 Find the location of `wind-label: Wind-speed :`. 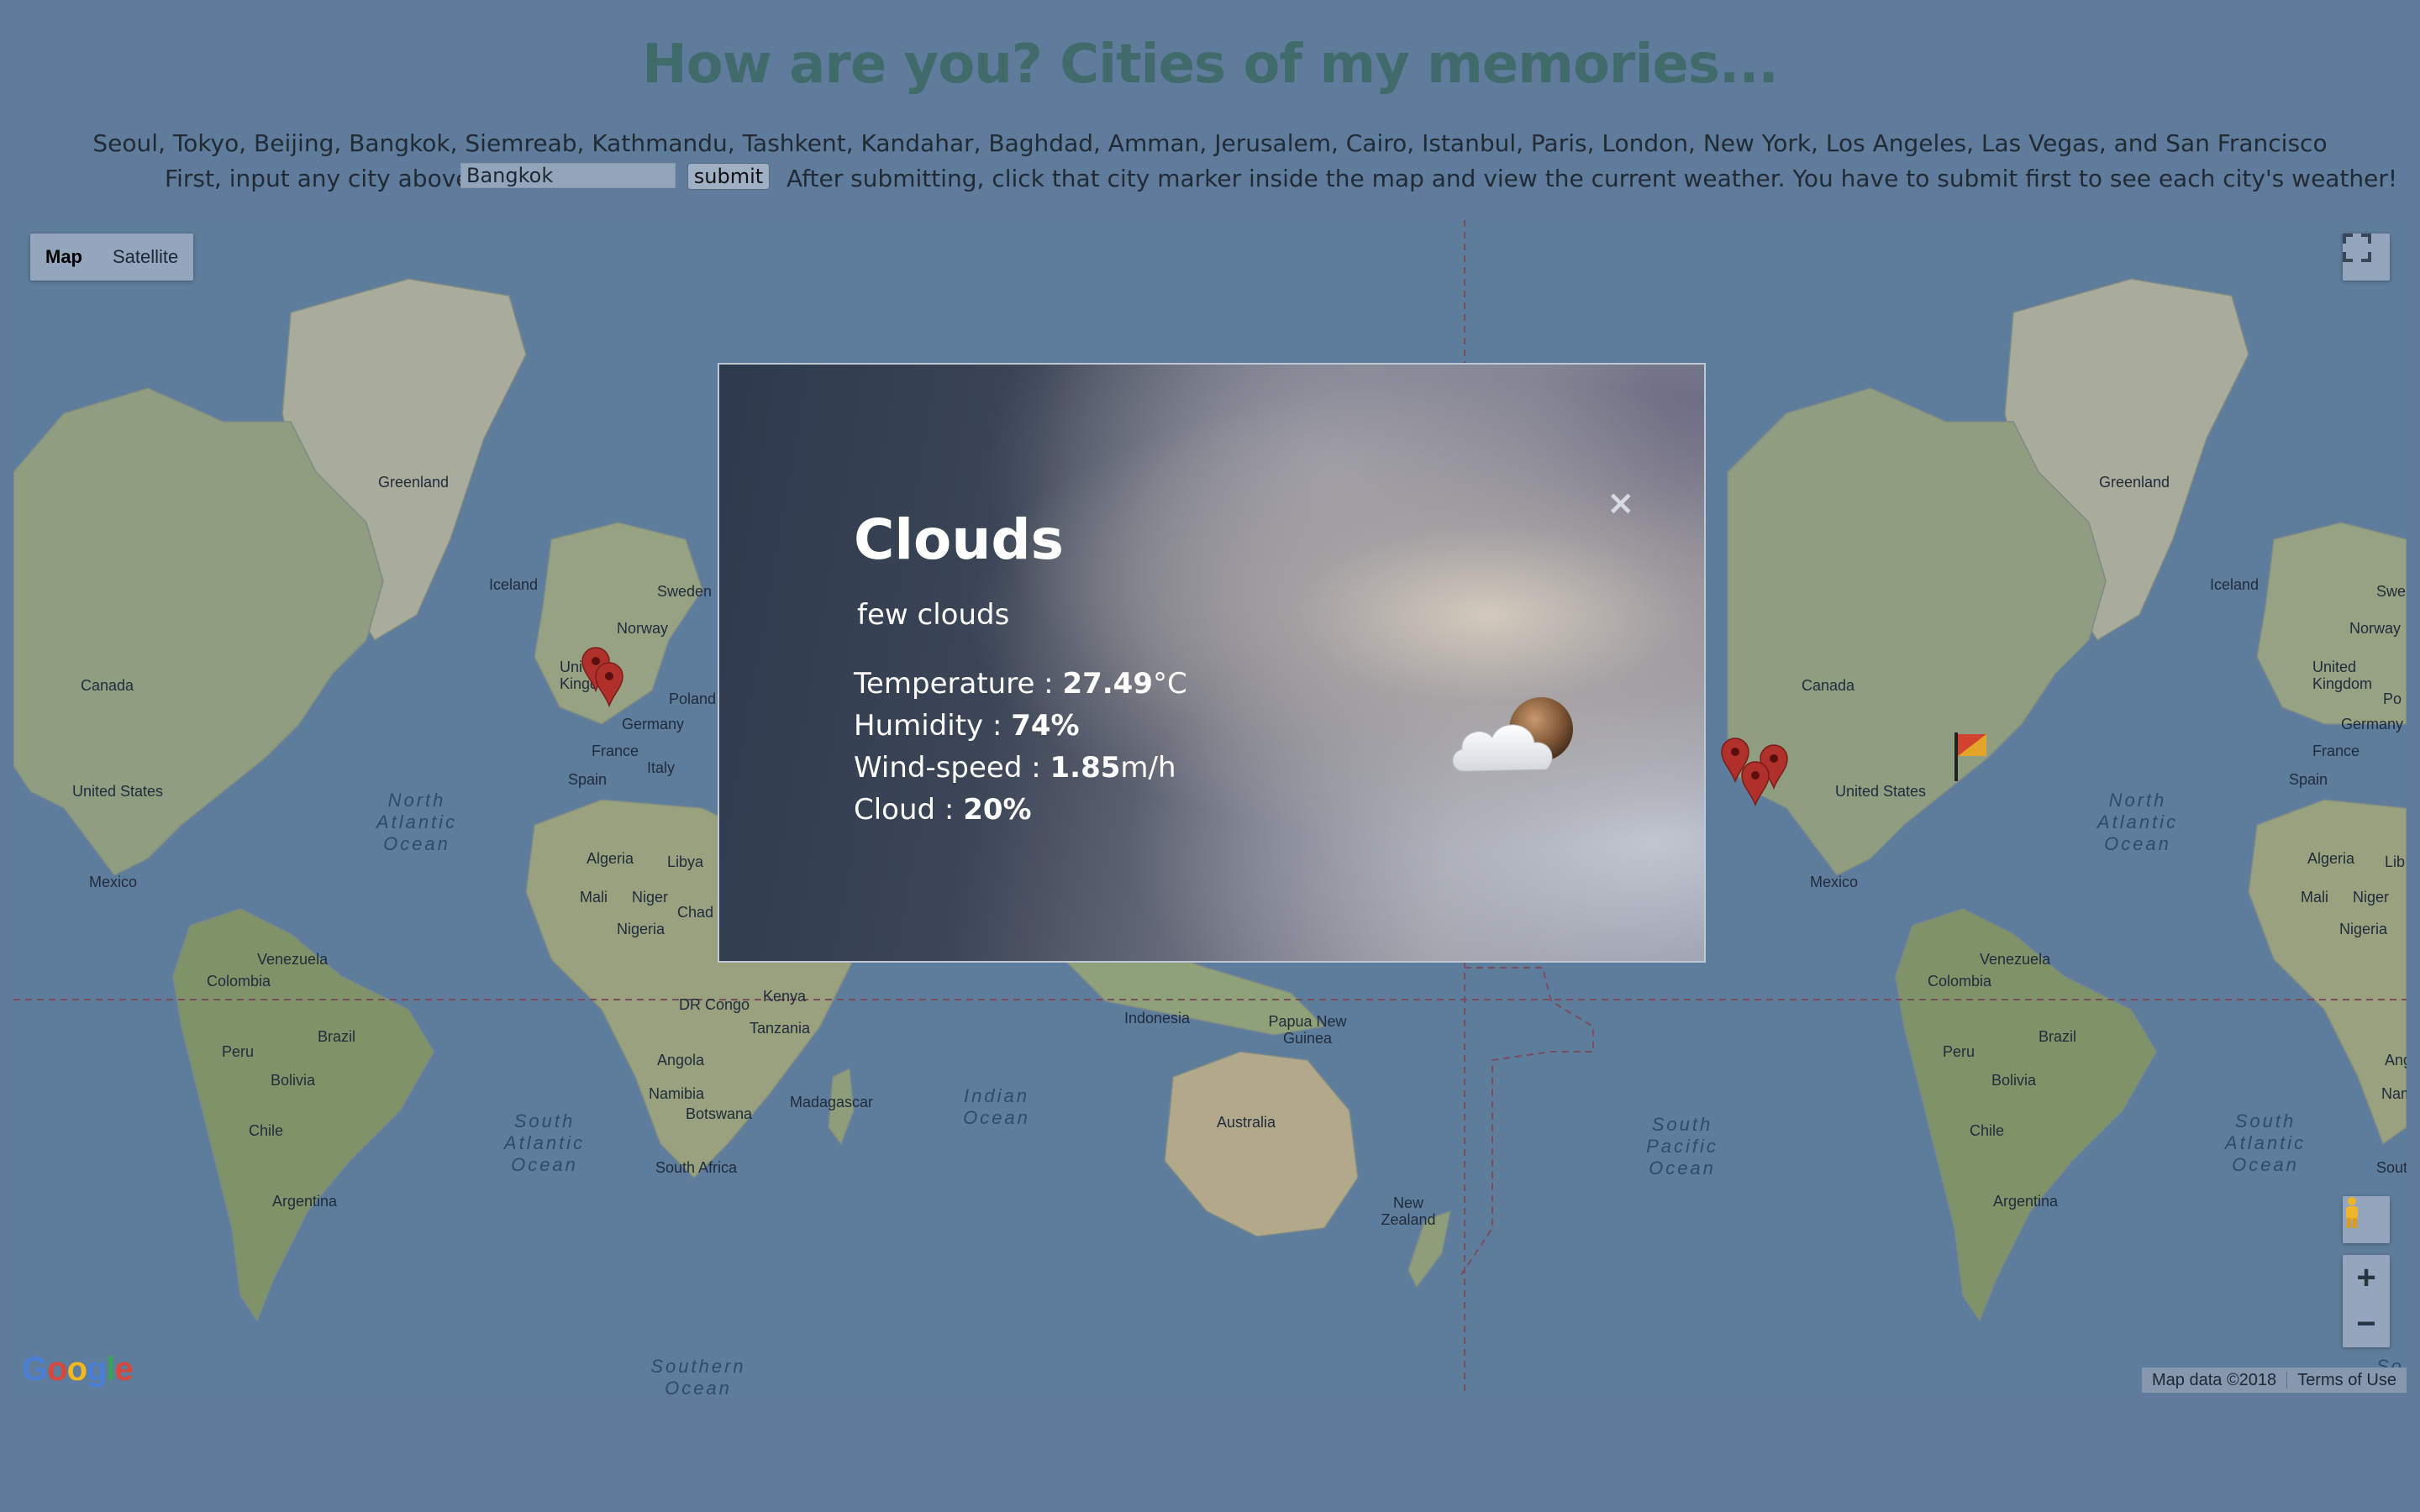

wind-label: Wind-speed : is located at coordinates (952, 768).